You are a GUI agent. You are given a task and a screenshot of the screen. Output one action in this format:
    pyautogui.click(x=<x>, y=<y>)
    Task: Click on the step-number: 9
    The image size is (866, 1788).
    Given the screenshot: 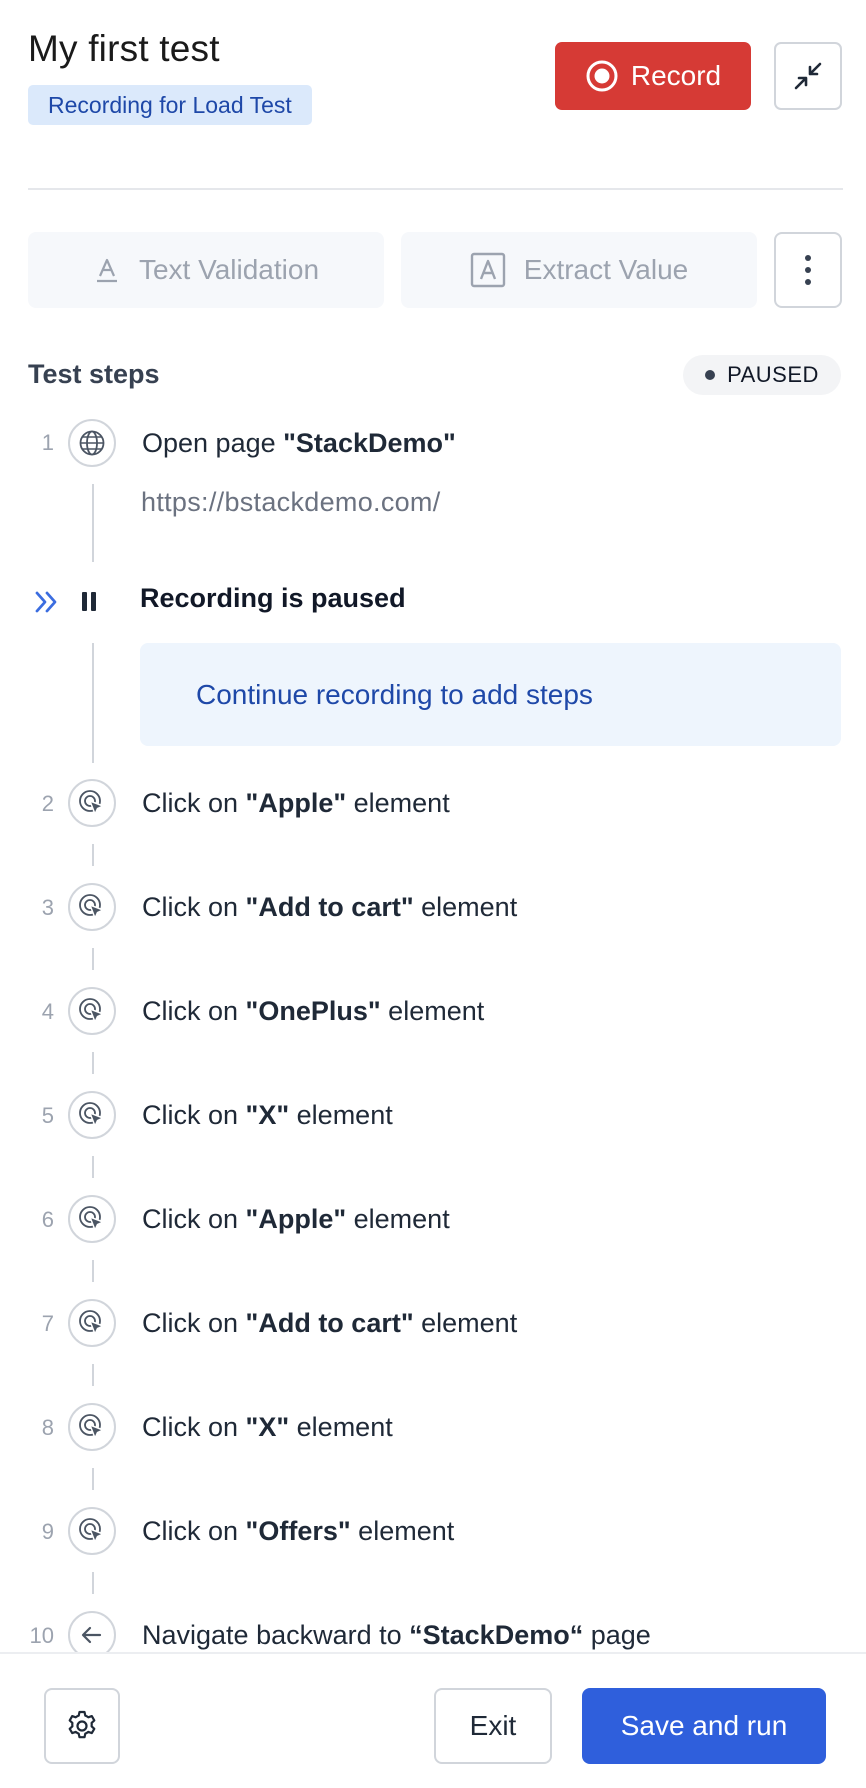 What is the action you would take?
    pyautogui.click(x=47, y=1531)
    